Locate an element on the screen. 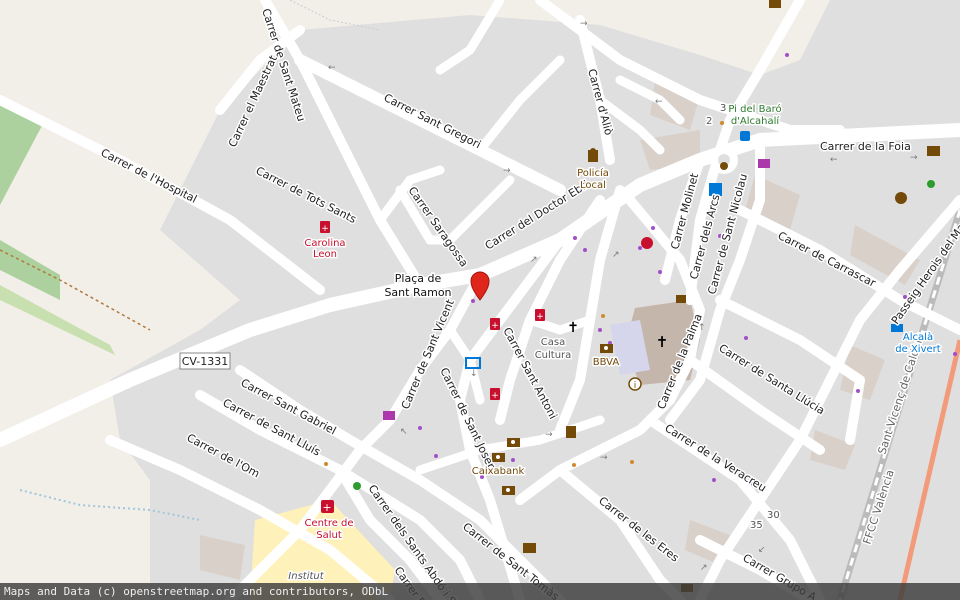  road-shield-label: CV-1331 is located at coordinates (205, 361).